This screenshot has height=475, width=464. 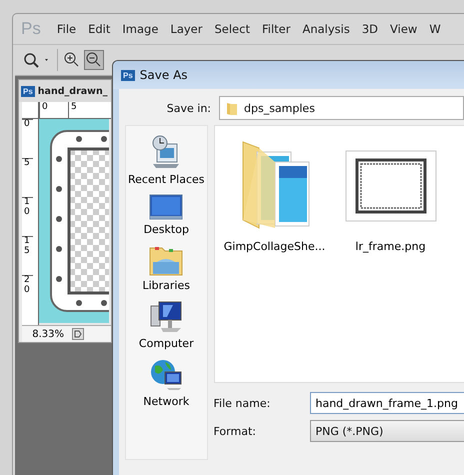 What do you see at coordinates (387, 431) in the screenshot?
I see `format-dropdown: PNG (*.PNG)` at bounding box center [387, 431].